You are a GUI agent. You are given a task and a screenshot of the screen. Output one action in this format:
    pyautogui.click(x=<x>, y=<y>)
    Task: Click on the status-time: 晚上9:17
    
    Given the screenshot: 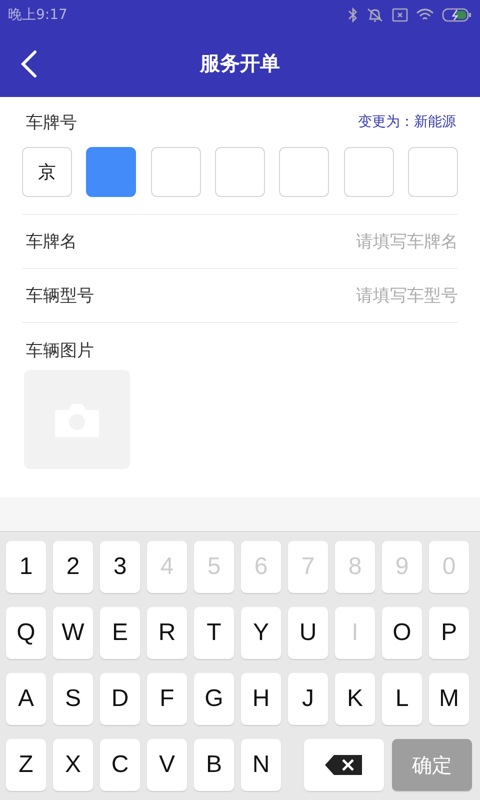 What is the action you would take?
    pyautogui.click(x=38, y=15)
    